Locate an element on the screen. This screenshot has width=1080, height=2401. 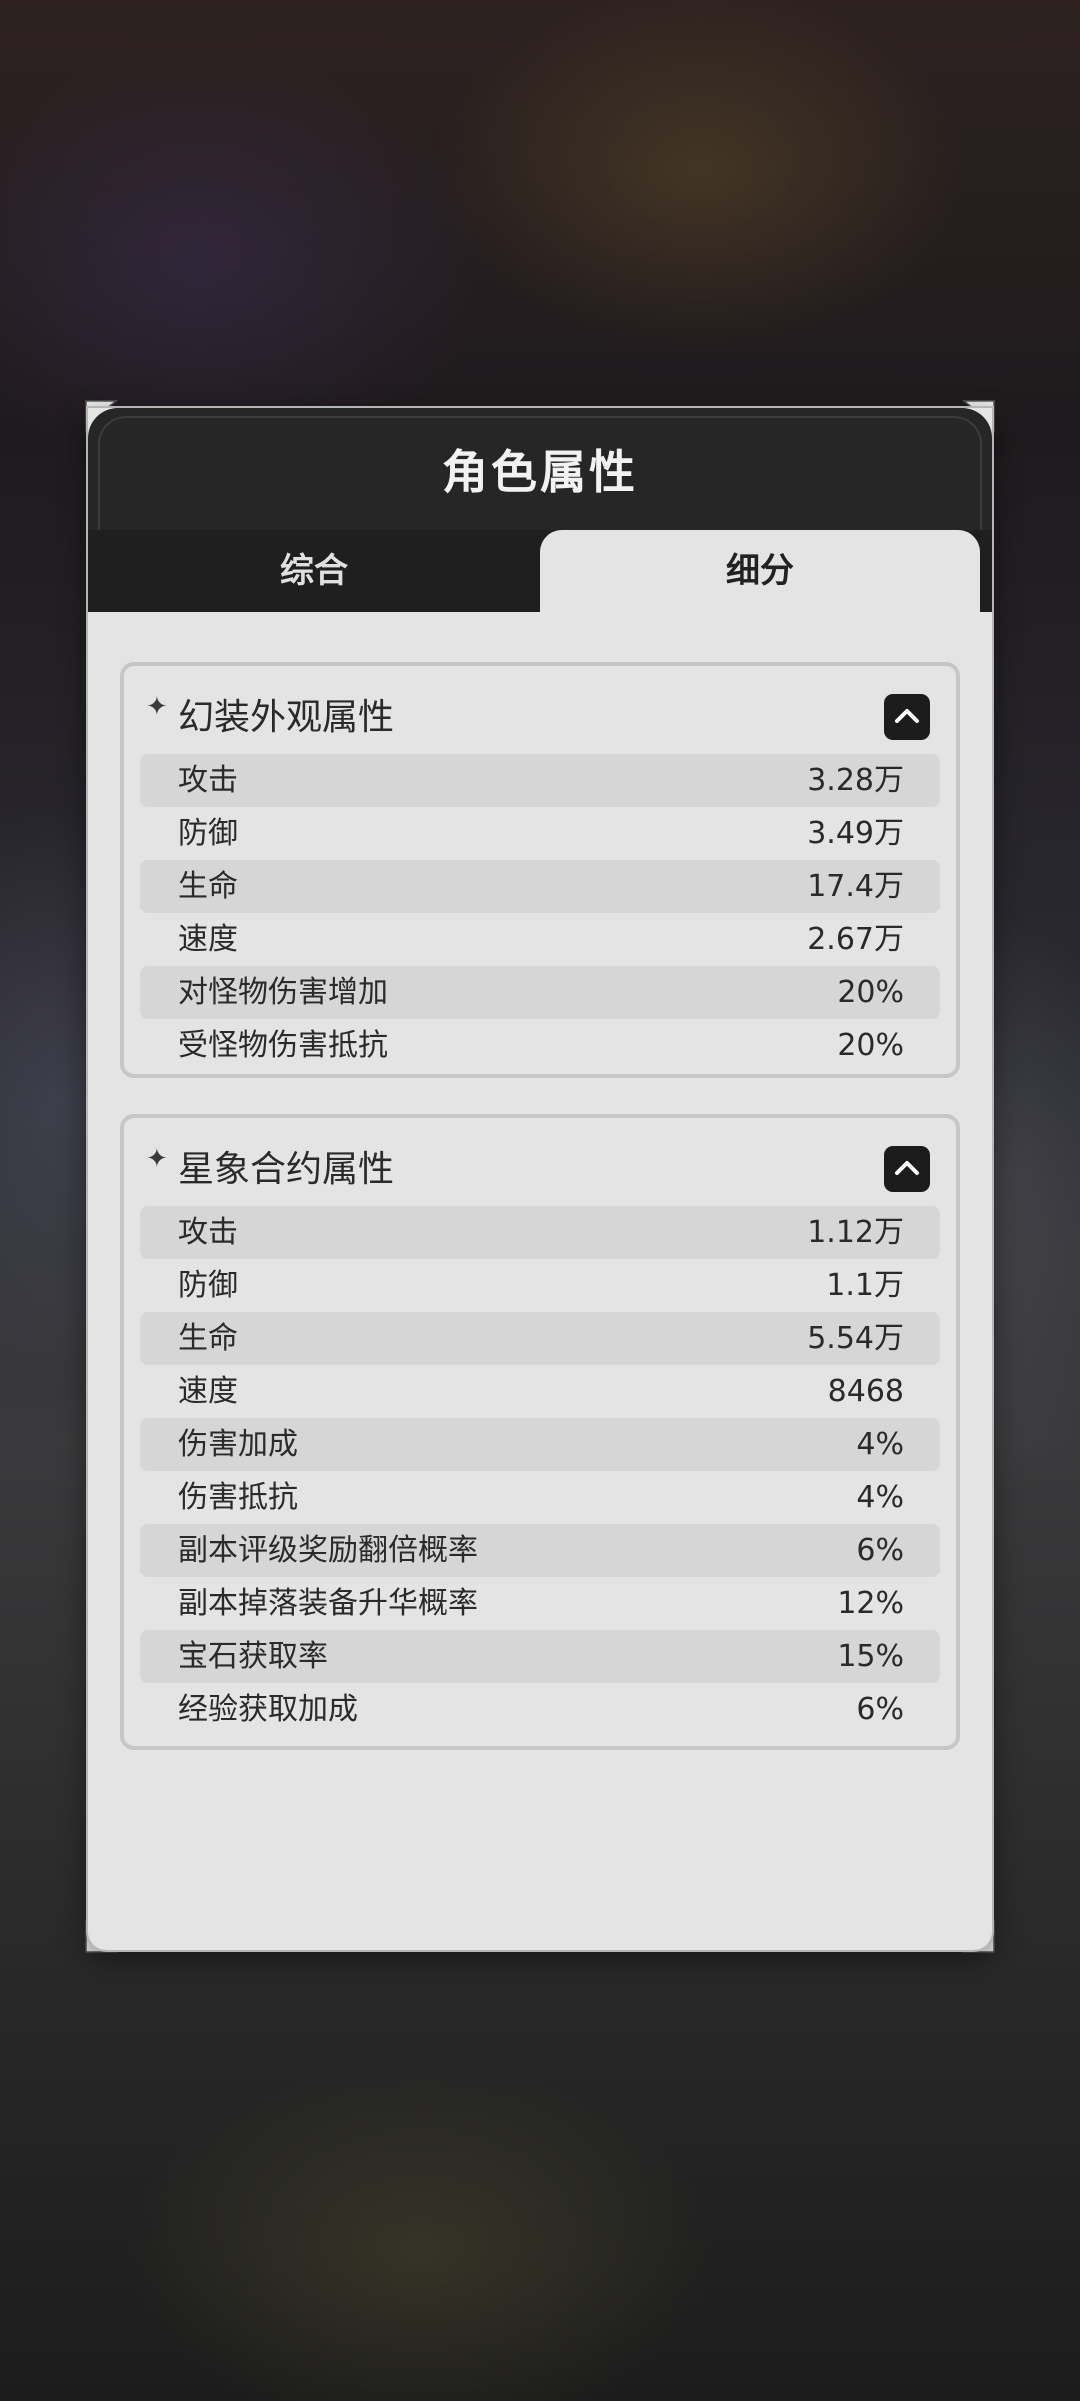
tab-detailed: 细分 is located at coordinates (760, 571).